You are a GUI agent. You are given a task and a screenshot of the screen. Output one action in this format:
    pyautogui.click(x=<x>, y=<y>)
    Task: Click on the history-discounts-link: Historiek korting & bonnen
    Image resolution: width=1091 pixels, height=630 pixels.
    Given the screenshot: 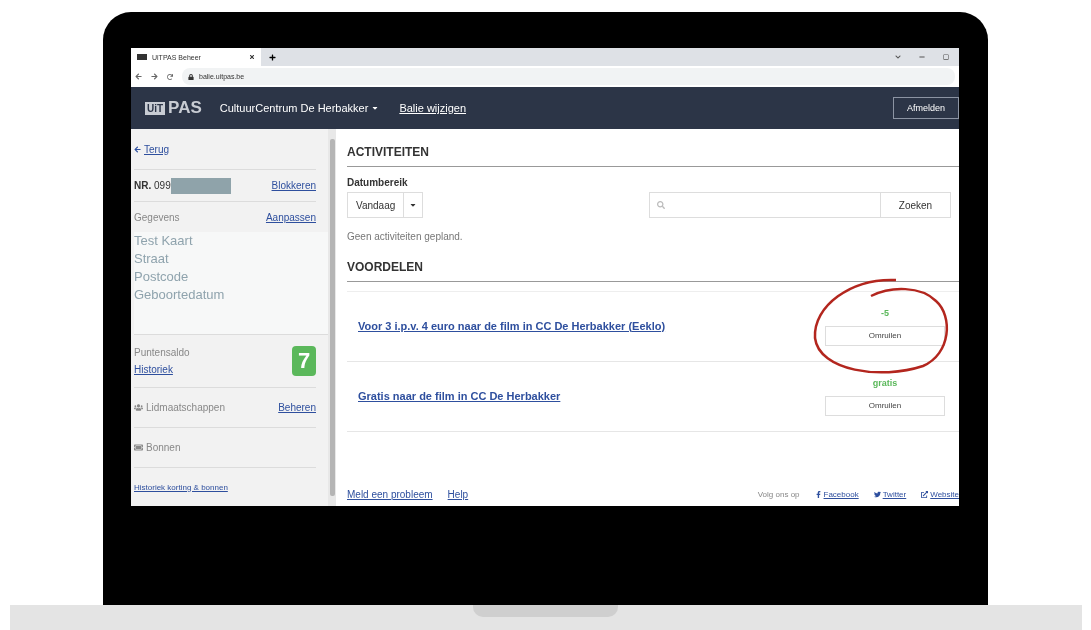 What is the action you would take?
    pyautogui.click(x=181, y=487)
    